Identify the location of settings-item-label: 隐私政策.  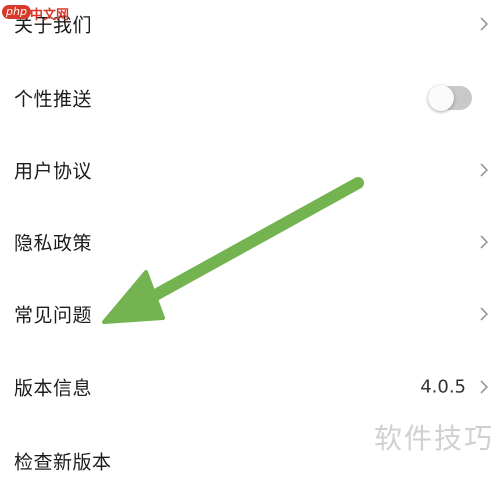
(53, 243).